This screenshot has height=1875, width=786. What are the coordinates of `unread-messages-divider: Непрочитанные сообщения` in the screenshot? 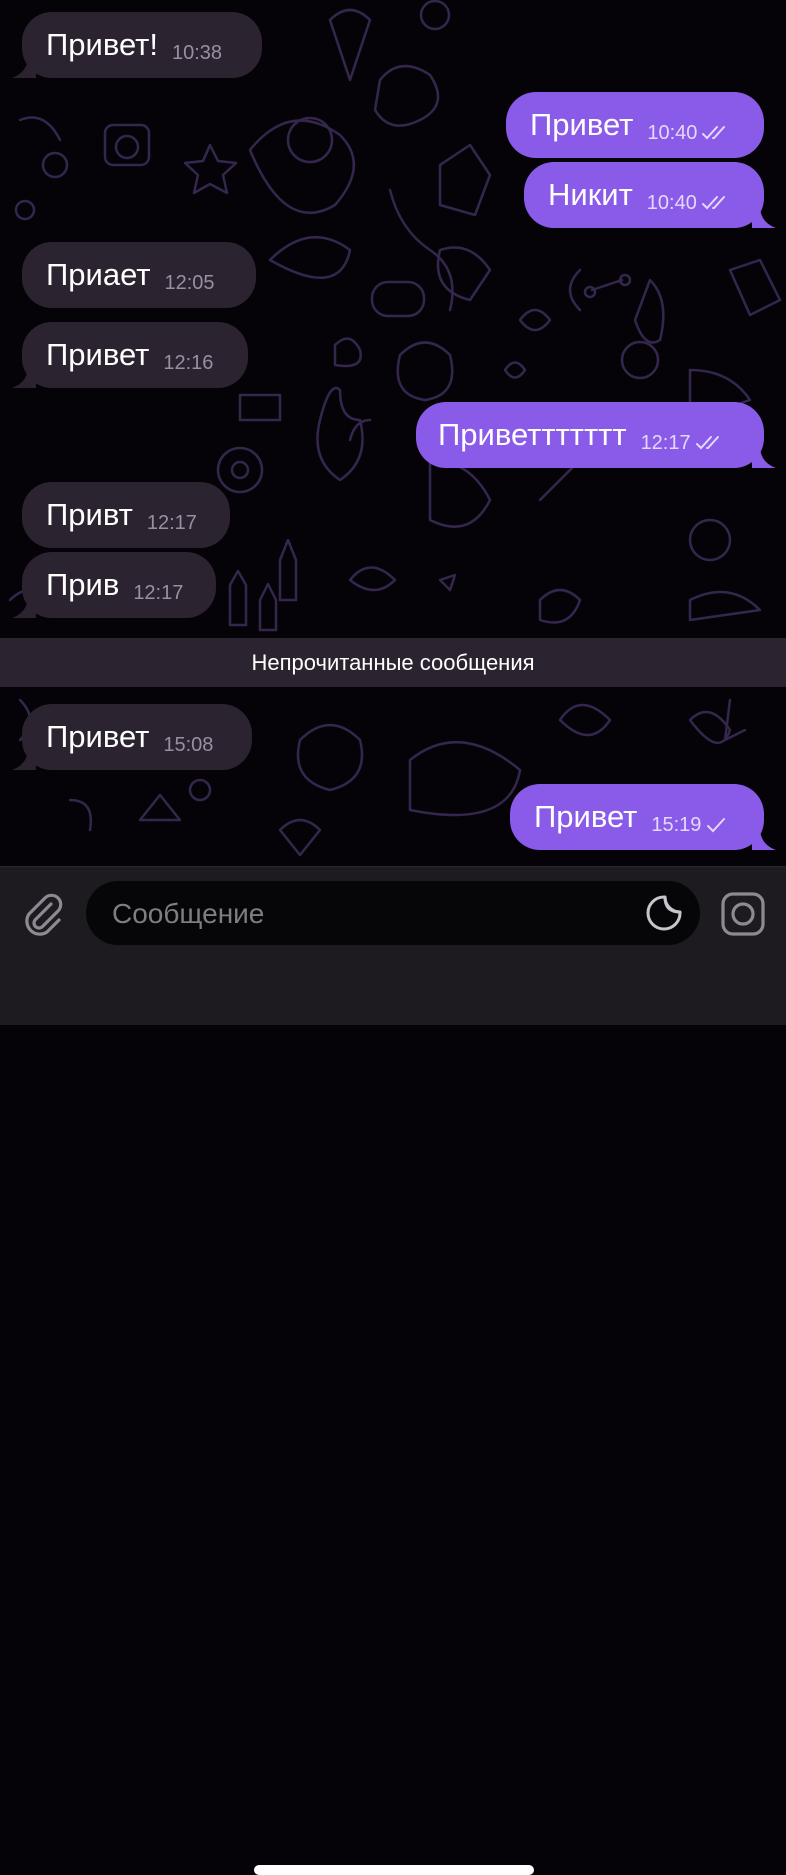 It's located at (393, 662).